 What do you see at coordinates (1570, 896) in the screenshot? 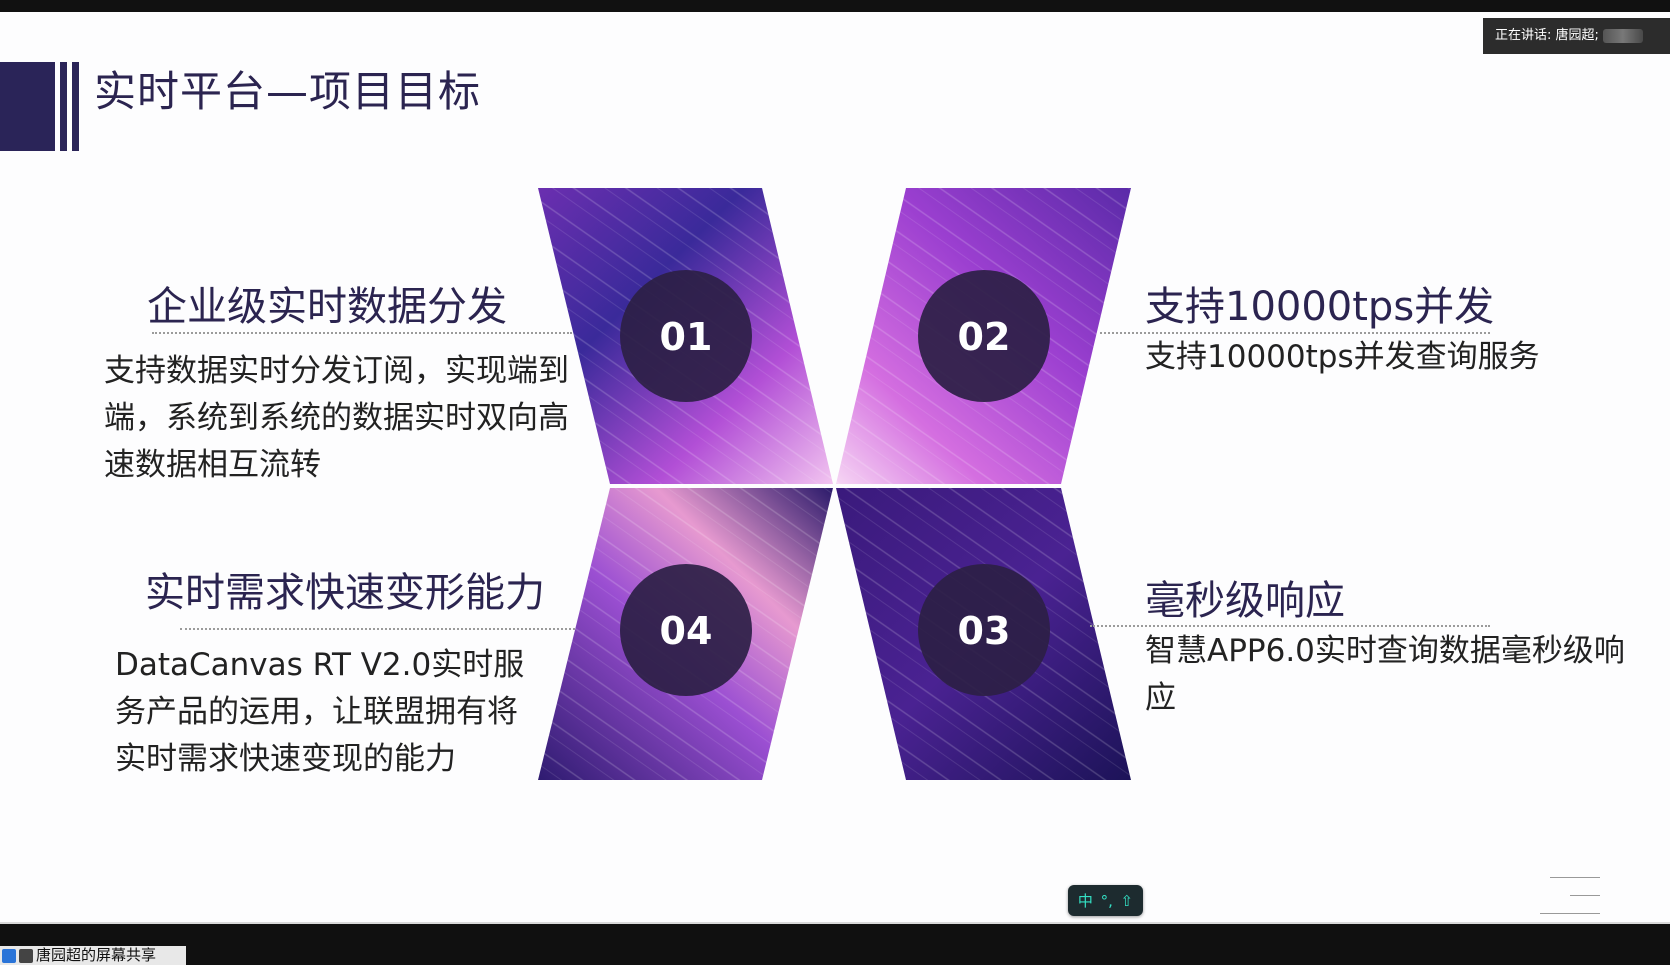
I see `slide-corner-decoration` at bounding box center [1570, 896].